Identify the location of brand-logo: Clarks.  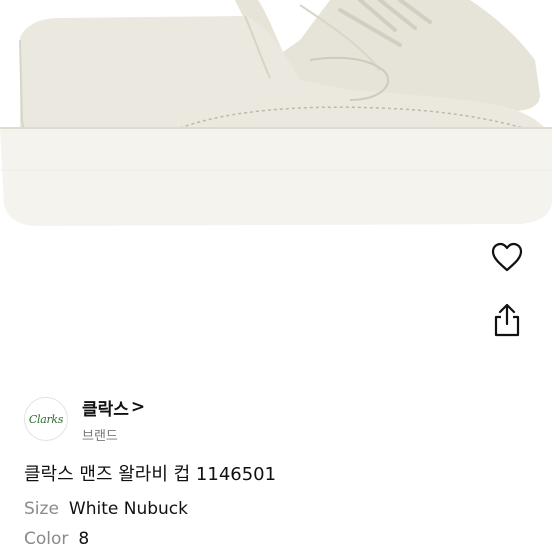
(46, 419).